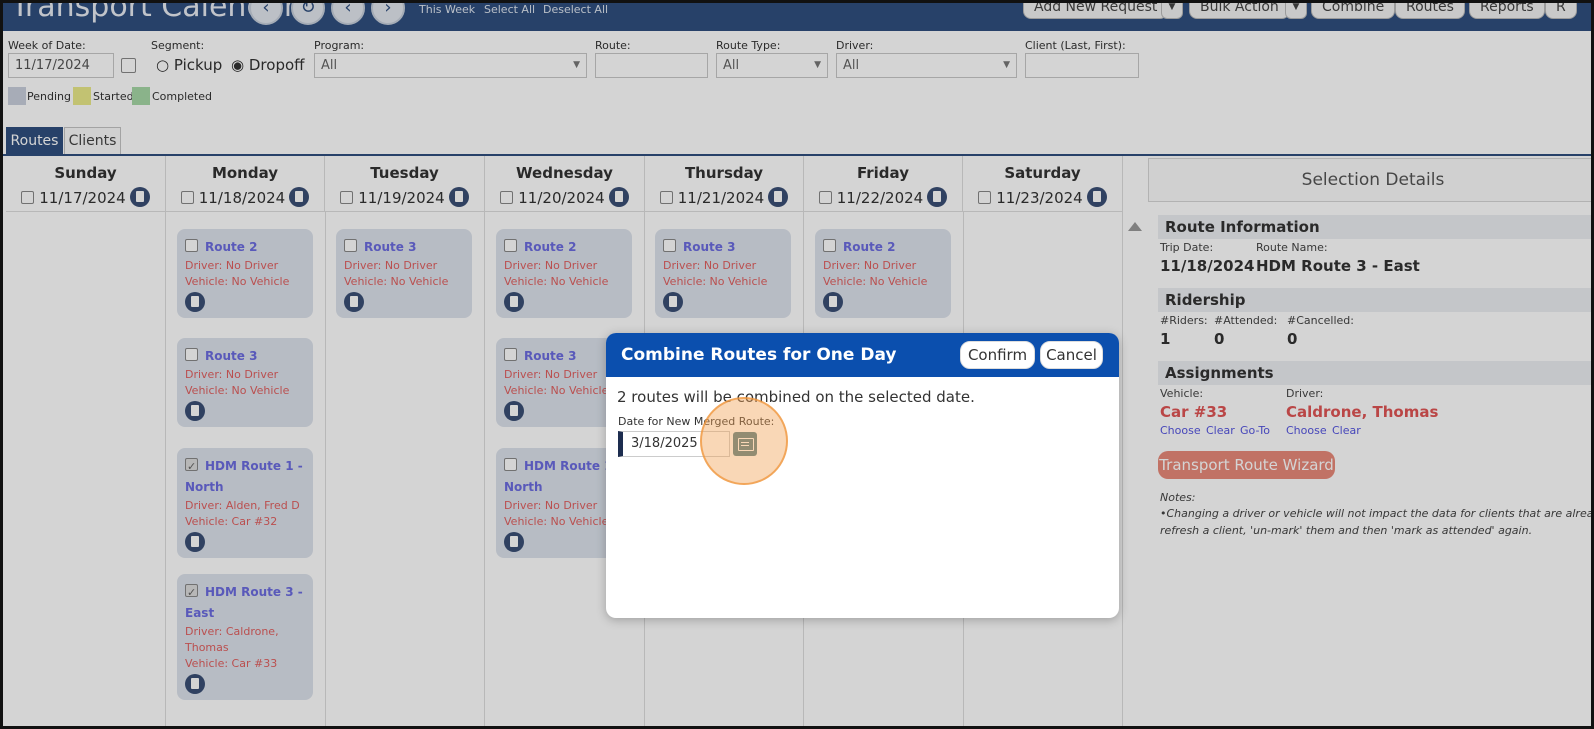 The width and height of the screenshot is (1594, 729). What do you see at coordinates (1071, 355) in the screenshot?
I see `cancel-button: Cancel` at bounding box center [1071, 355].